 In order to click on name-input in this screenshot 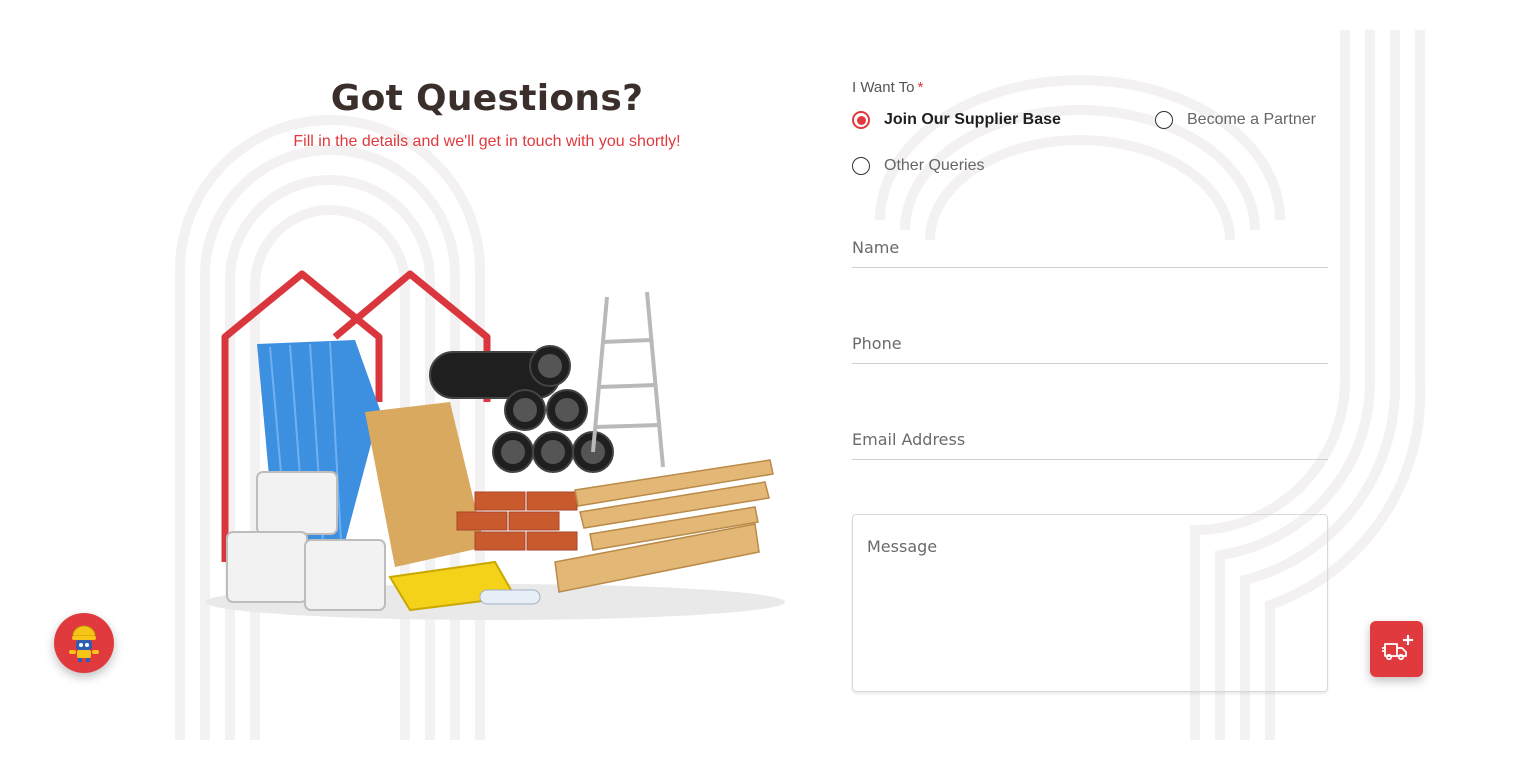, I will do `click(1090, 242)`.